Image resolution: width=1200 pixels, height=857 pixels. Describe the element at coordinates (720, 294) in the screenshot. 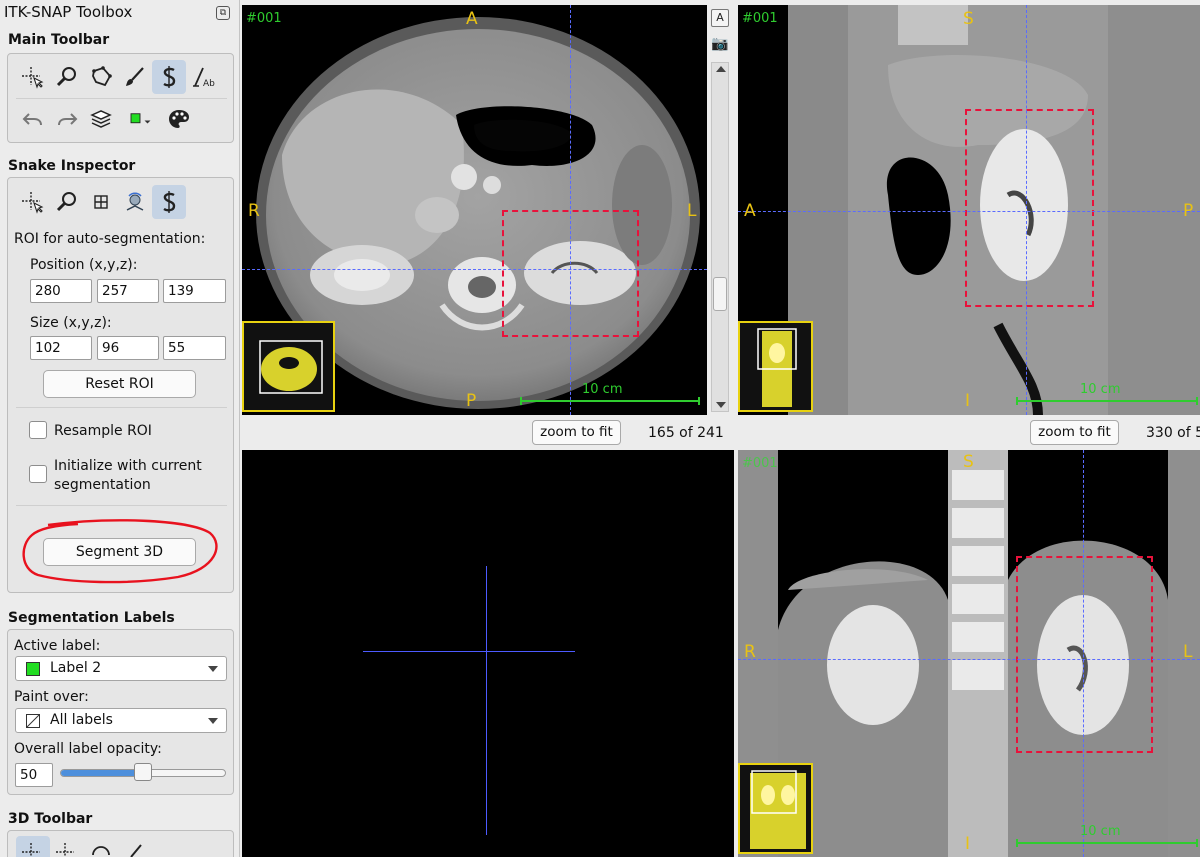

I see `slice-scroll-thumb` at that location.